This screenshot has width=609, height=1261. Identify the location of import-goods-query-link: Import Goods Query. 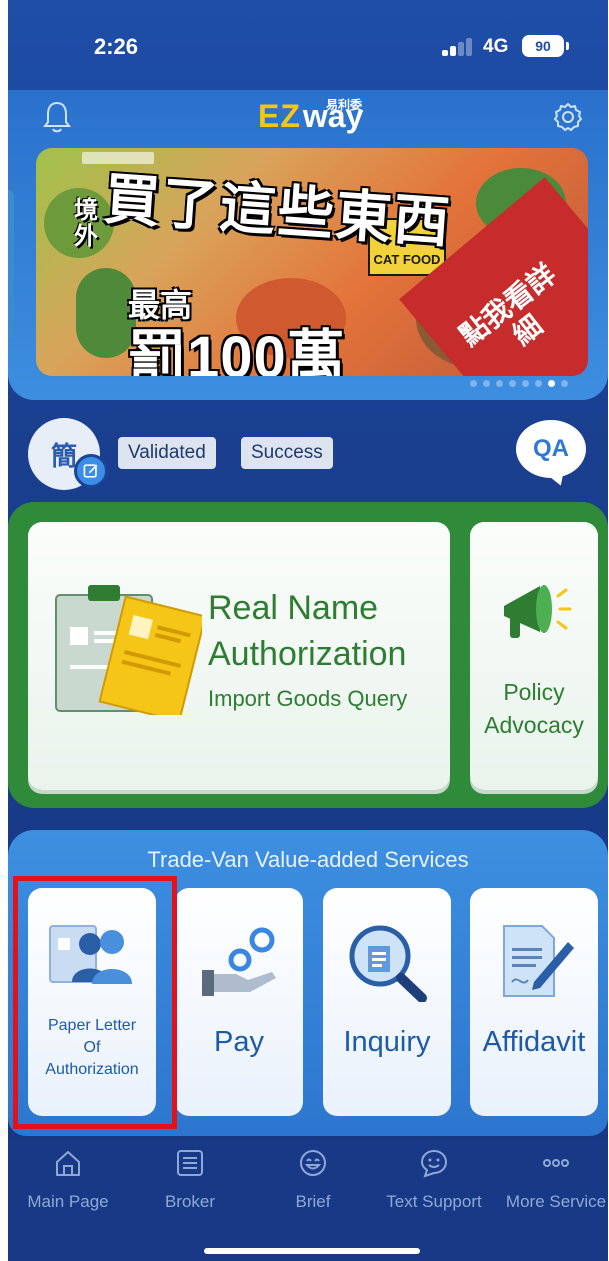
(307, 699).